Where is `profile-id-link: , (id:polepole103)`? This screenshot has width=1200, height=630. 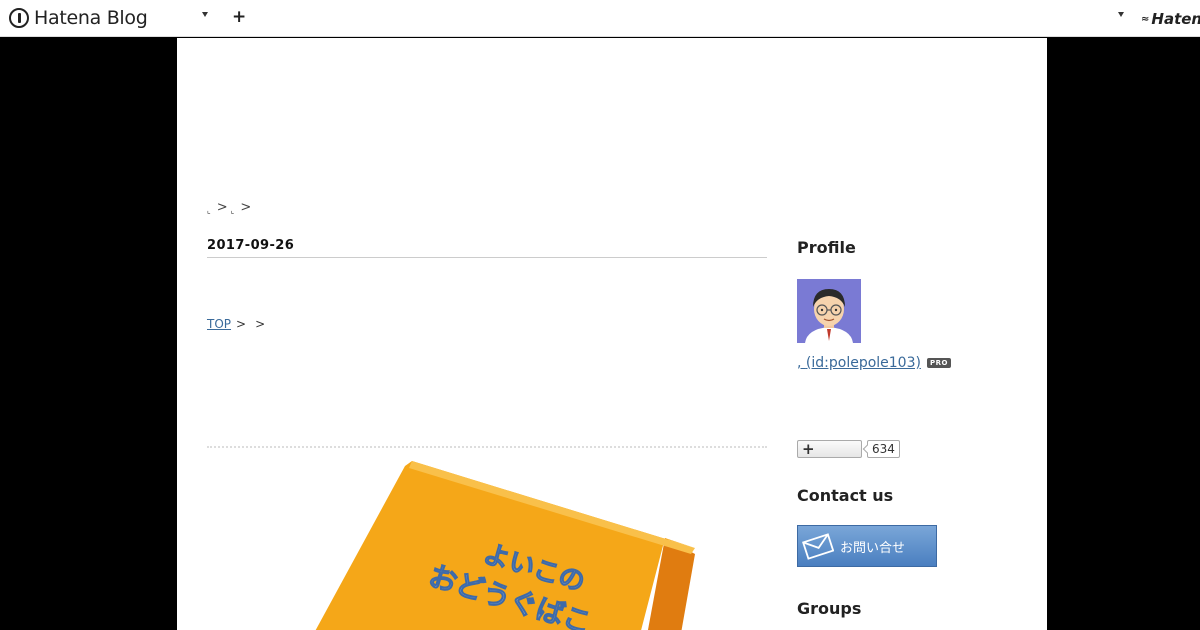 profile-id-link: , (id:polepole103) is located at coordinates (859, 363).